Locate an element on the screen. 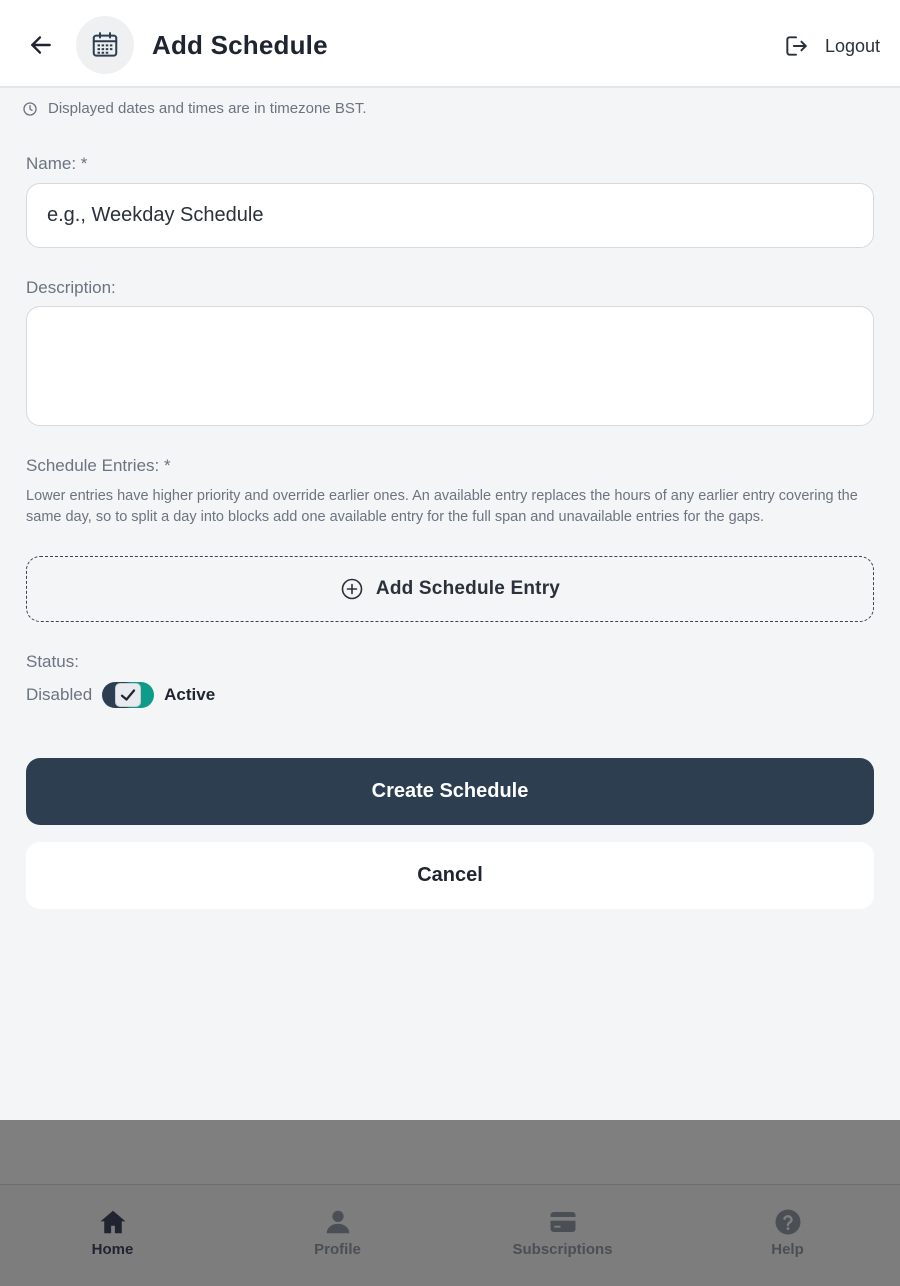 The image size is (900, 1286). logout-button: Logout is located at coordinates (831, 46).